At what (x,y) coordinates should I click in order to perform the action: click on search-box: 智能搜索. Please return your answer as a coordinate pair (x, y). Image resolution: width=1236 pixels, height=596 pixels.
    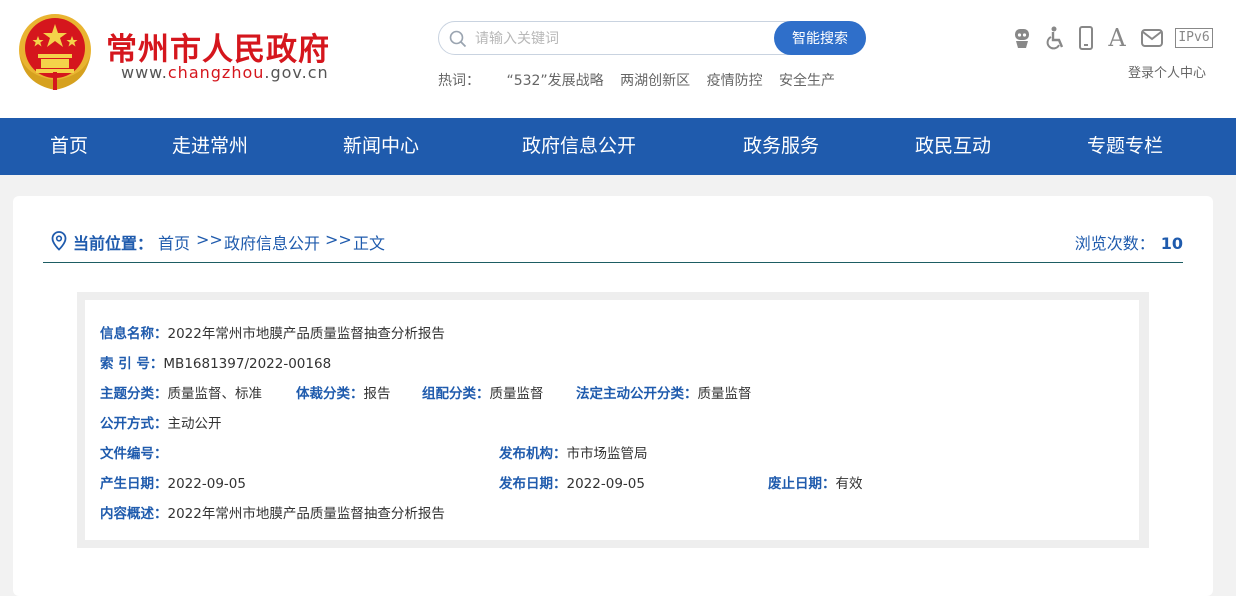
    Looking at the image, I should click on (652, 38).